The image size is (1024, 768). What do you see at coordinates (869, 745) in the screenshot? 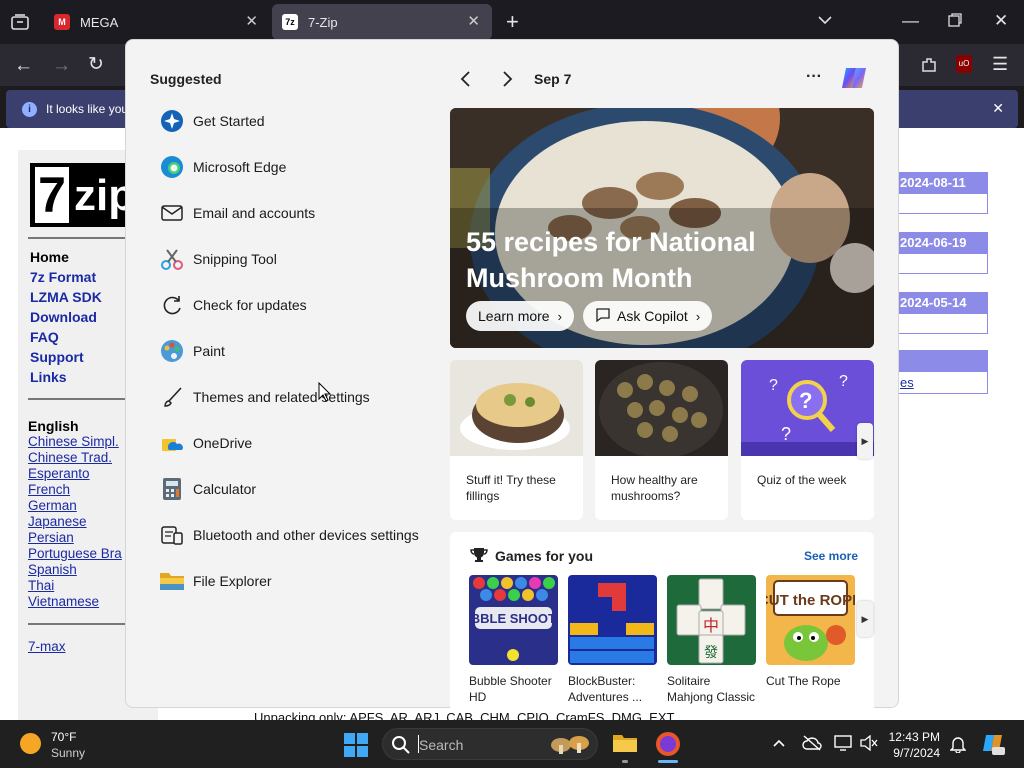
I see `volume-muted-icon` at bounding box center [869, 745].